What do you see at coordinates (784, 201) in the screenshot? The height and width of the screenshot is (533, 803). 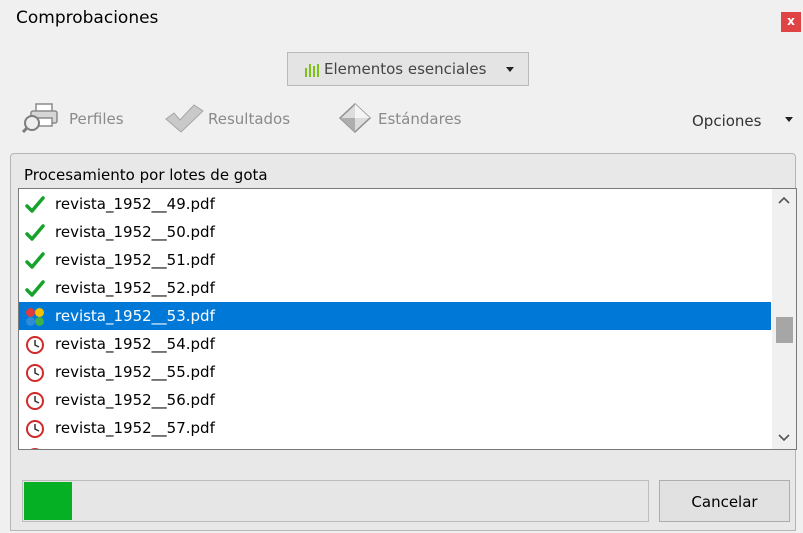 I see `scroll-up-icon` at bounding box center [784, 201].